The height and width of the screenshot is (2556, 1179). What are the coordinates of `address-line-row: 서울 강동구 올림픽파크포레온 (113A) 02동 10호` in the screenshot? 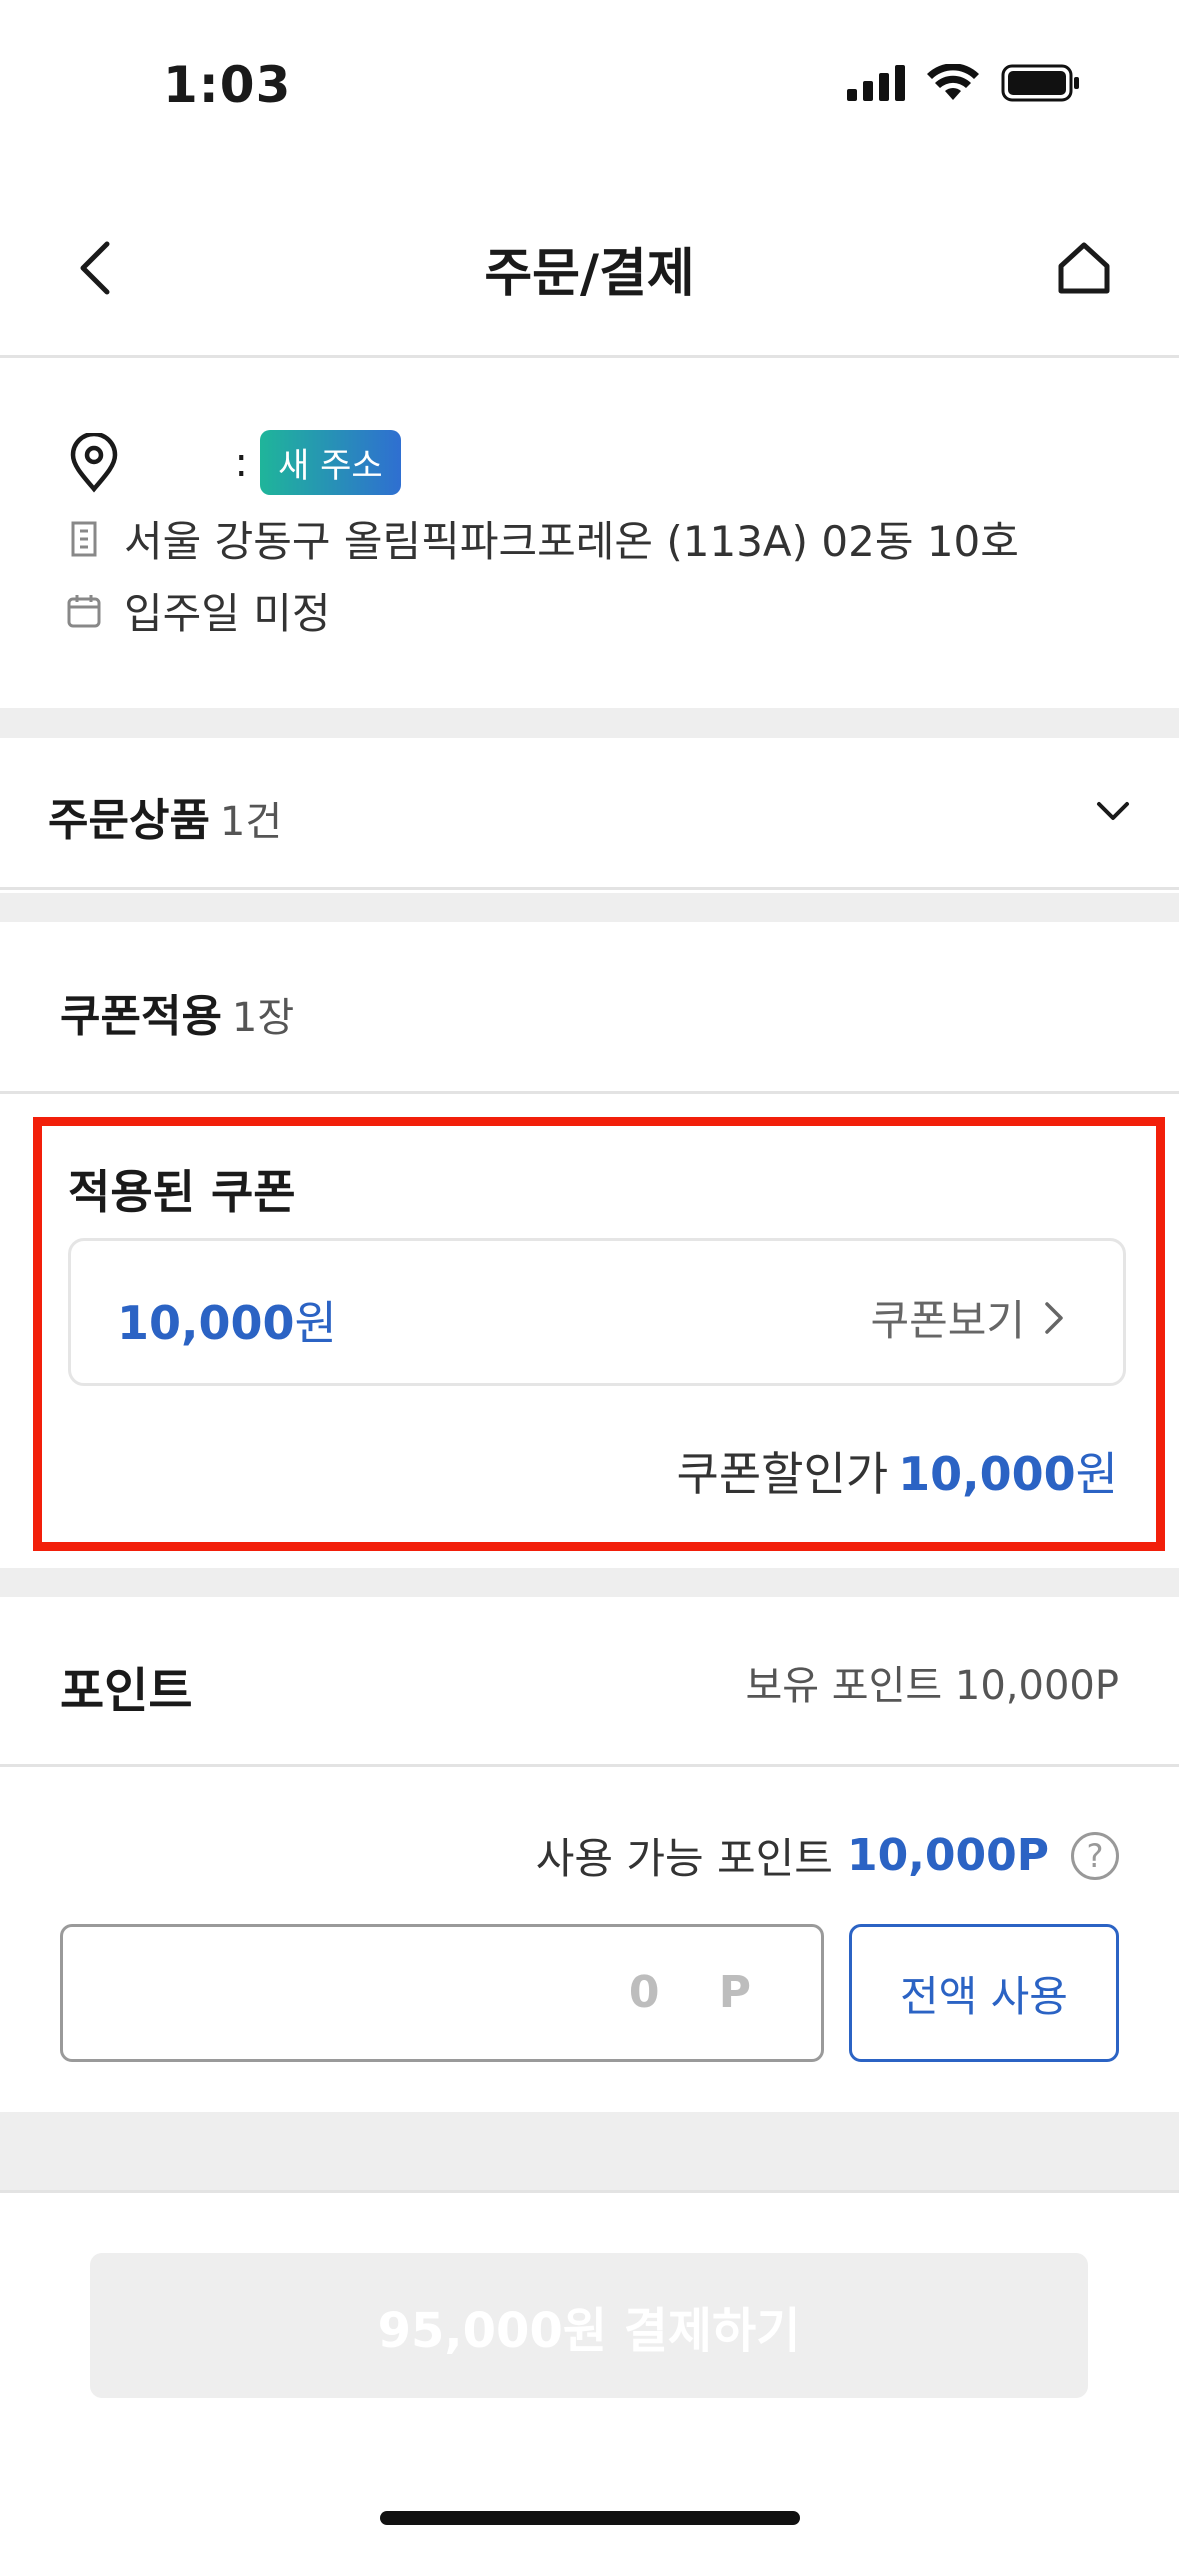 It's located at (541, 538).